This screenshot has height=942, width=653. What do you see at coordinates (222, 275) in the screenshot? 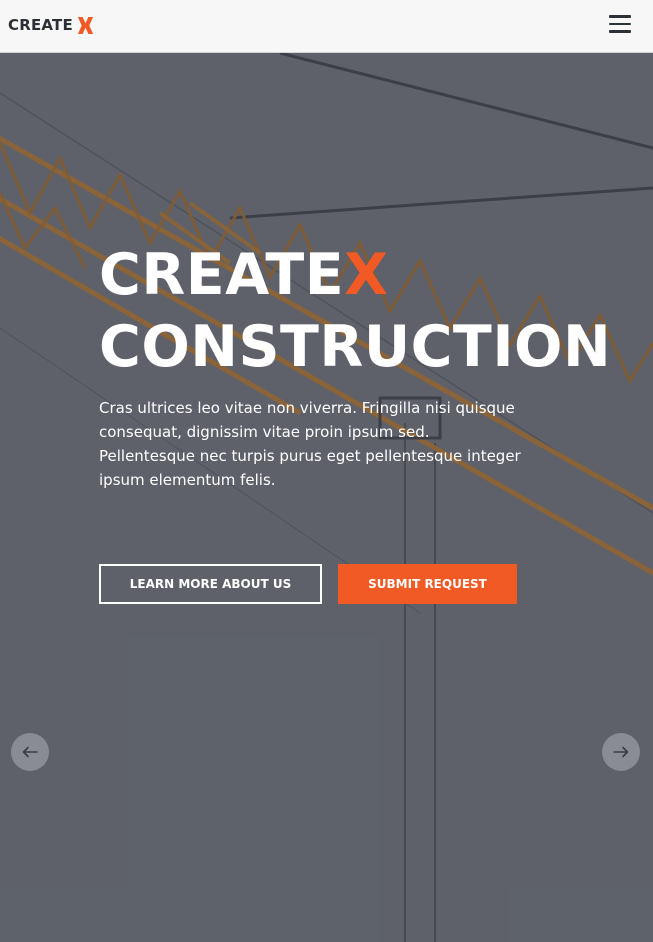
I see `hero-title-main: CREATE` at bounding box center [222, 275].